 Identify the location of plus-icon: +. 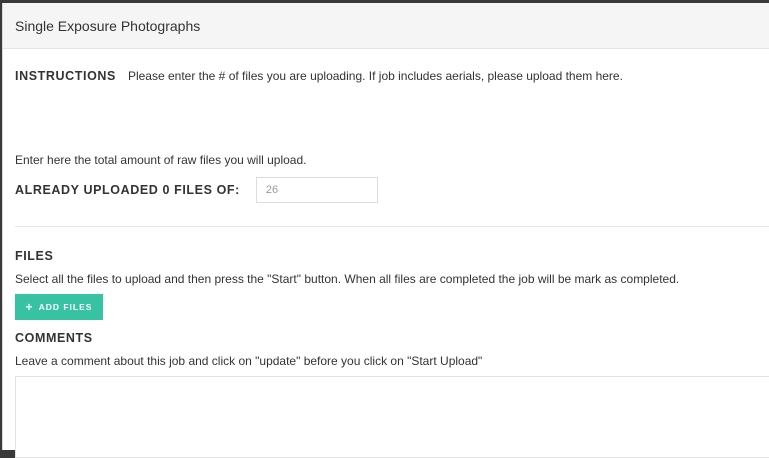
(29, 307).